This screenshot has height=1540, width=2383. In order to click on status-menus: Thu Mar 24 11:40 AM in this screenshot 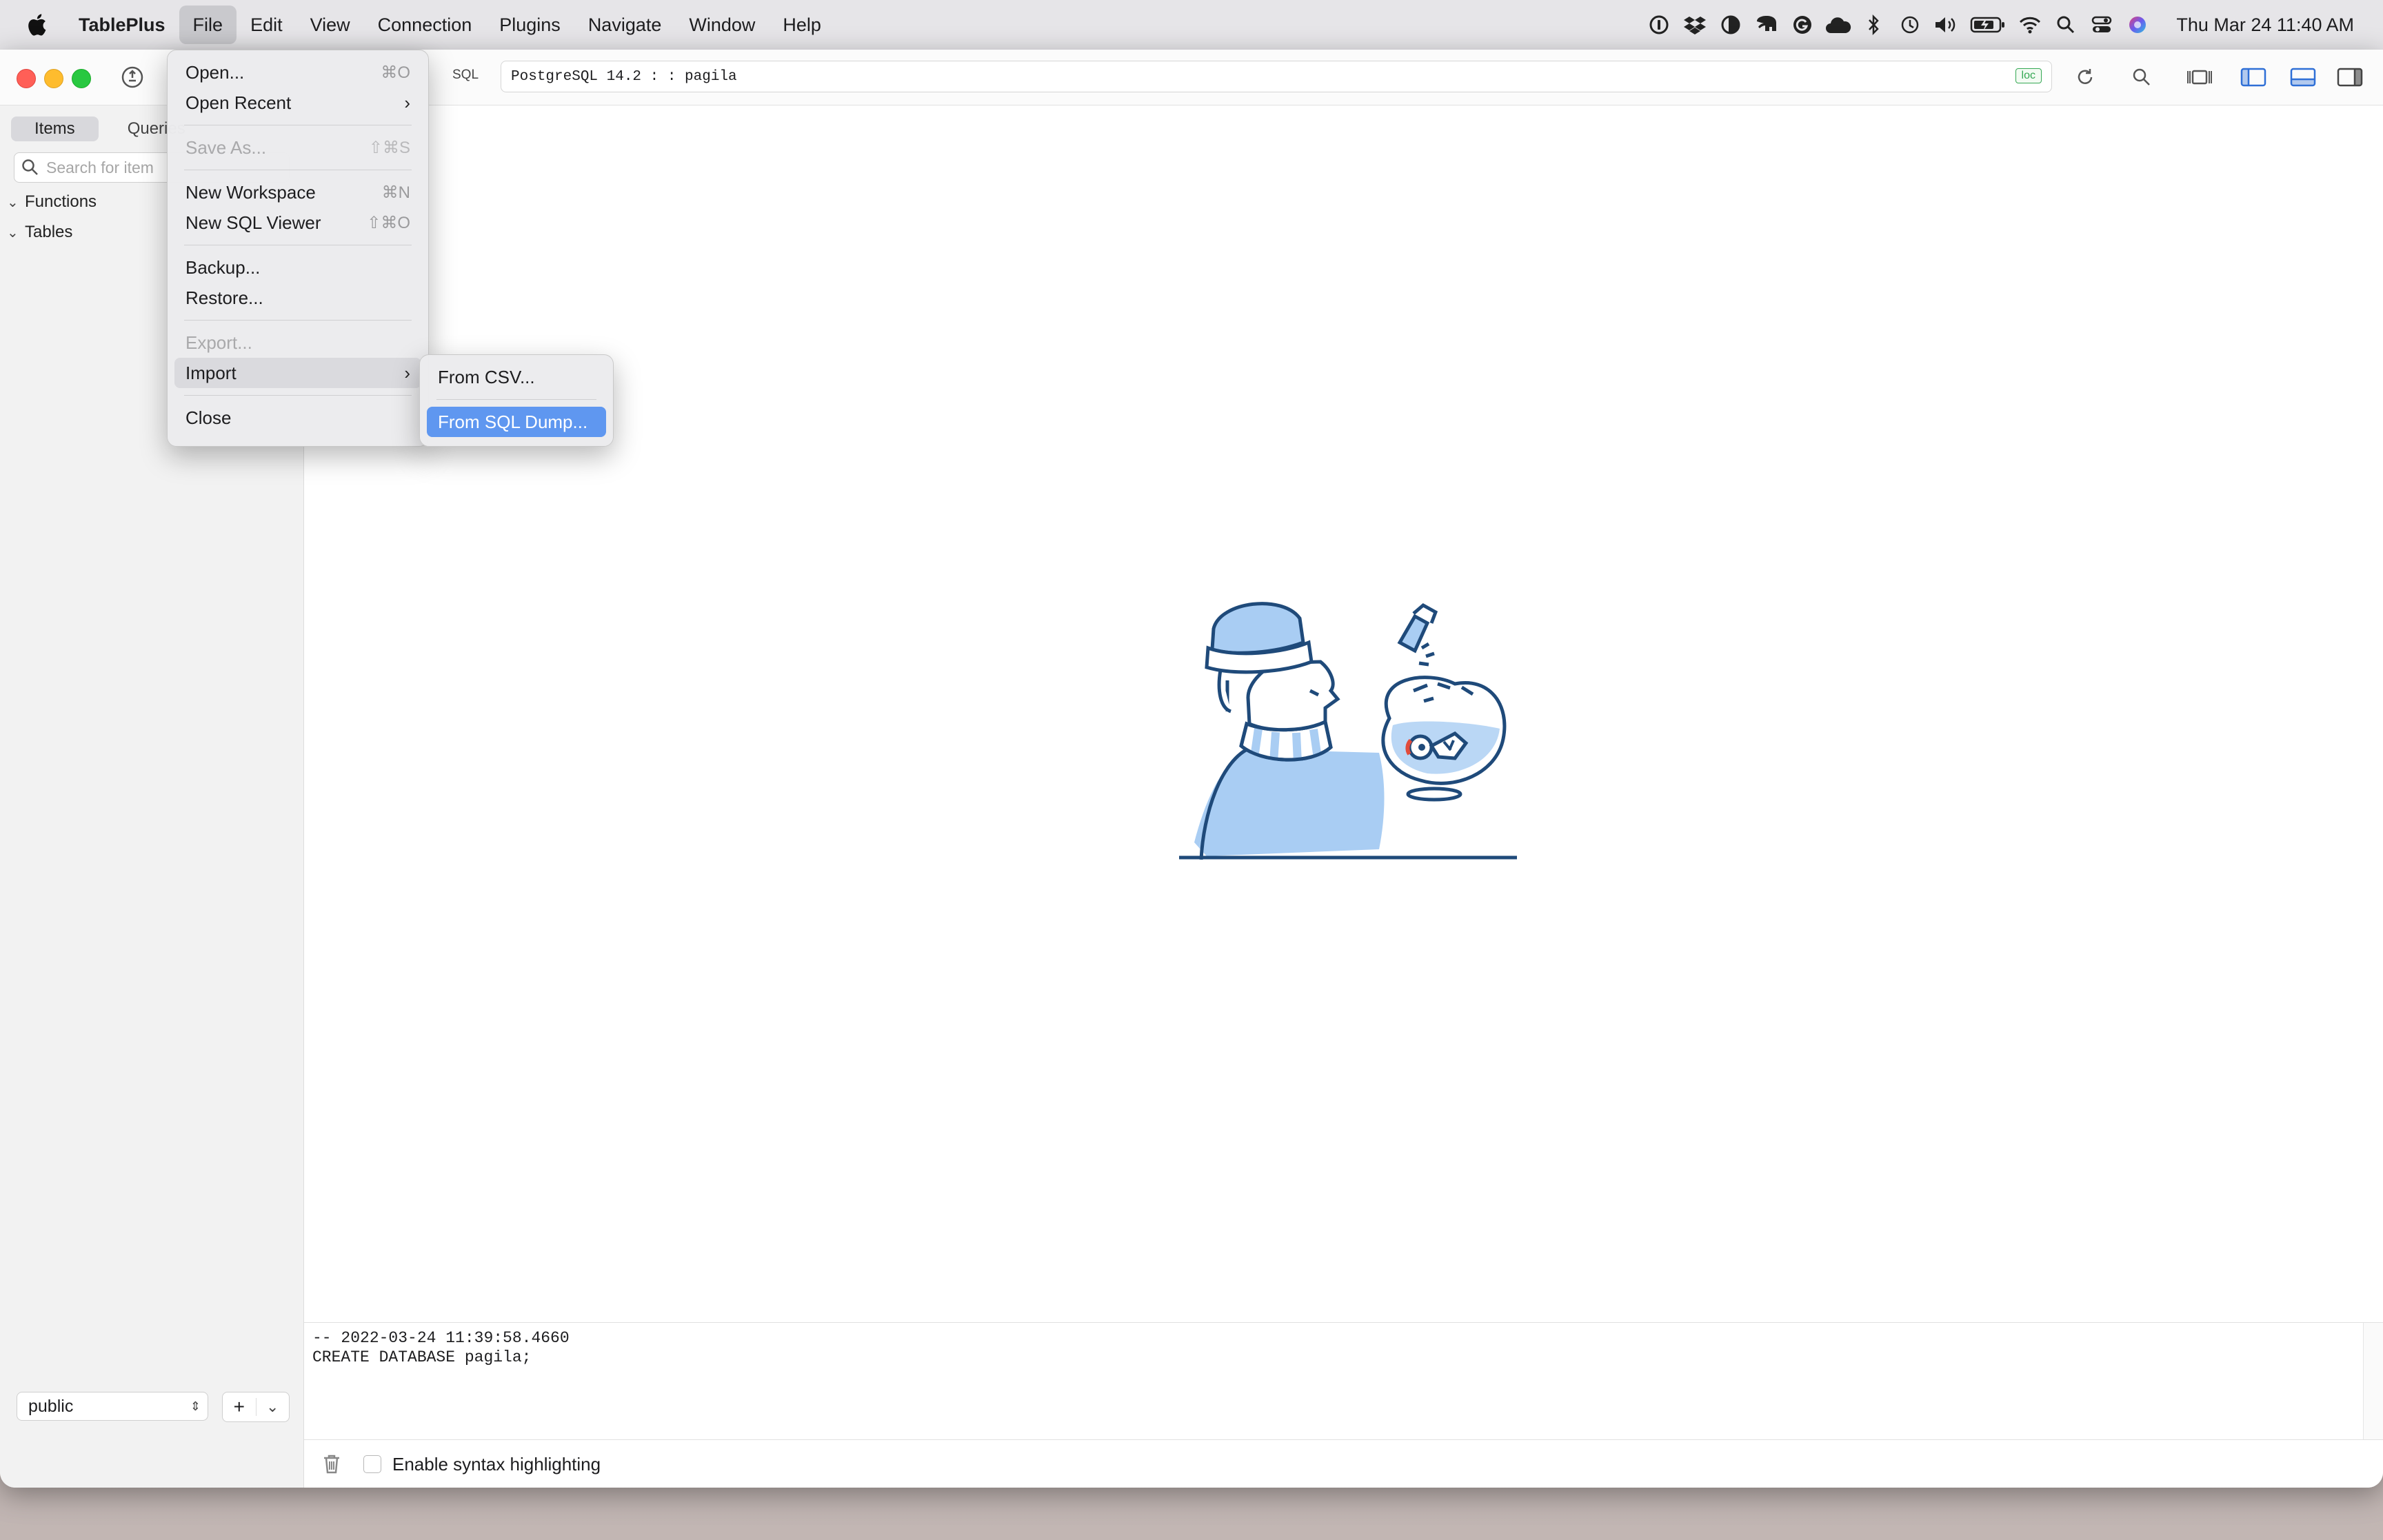, I will do `click(1997, 25)`.